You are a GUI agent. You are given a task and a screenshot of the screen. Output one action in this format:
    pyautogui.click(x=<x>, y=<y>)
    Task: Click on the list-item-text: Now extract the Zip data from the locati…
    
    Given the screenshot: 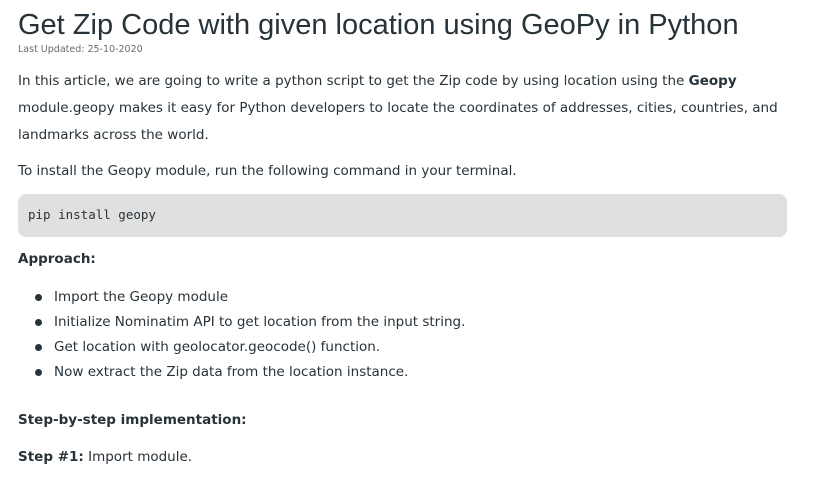 What is the action you would take?
    pyautogui.click(x=231, y=372)
    